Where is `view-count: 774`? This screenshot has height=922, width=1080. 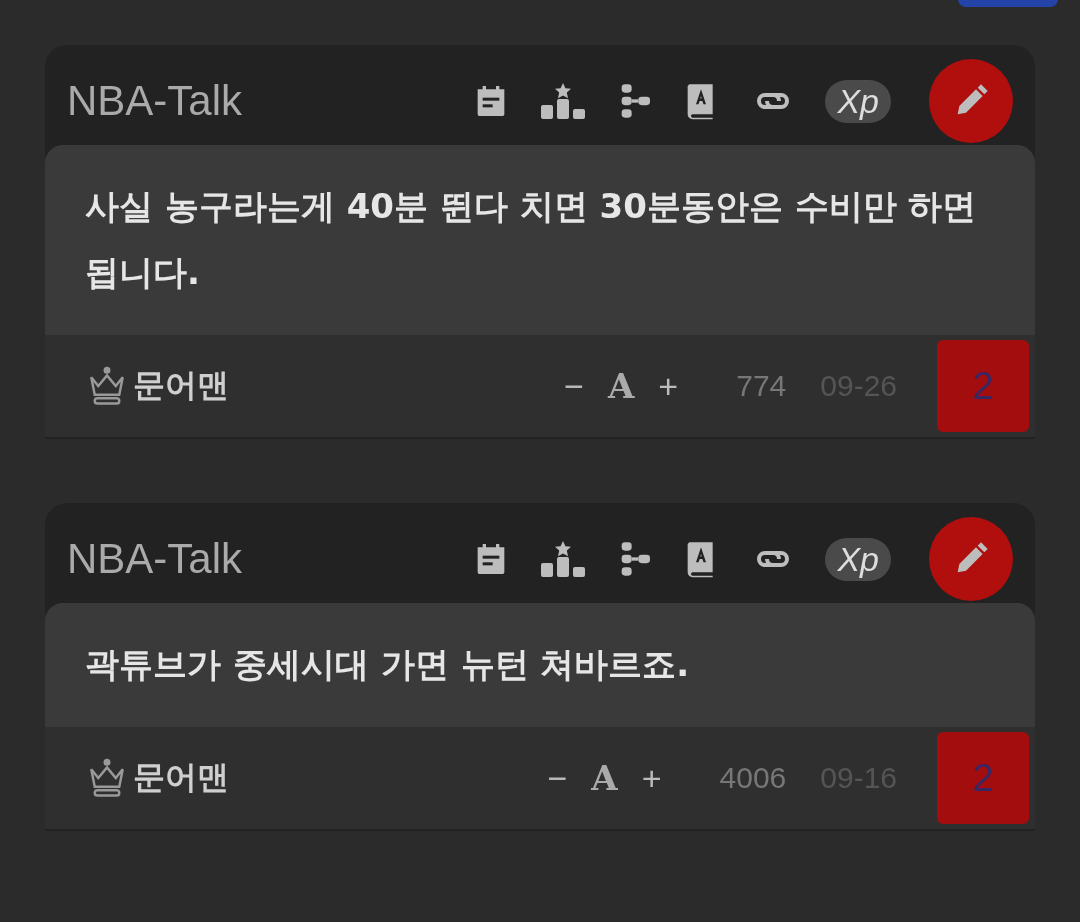
view-count: 774 is located at coordinates (761, 386).